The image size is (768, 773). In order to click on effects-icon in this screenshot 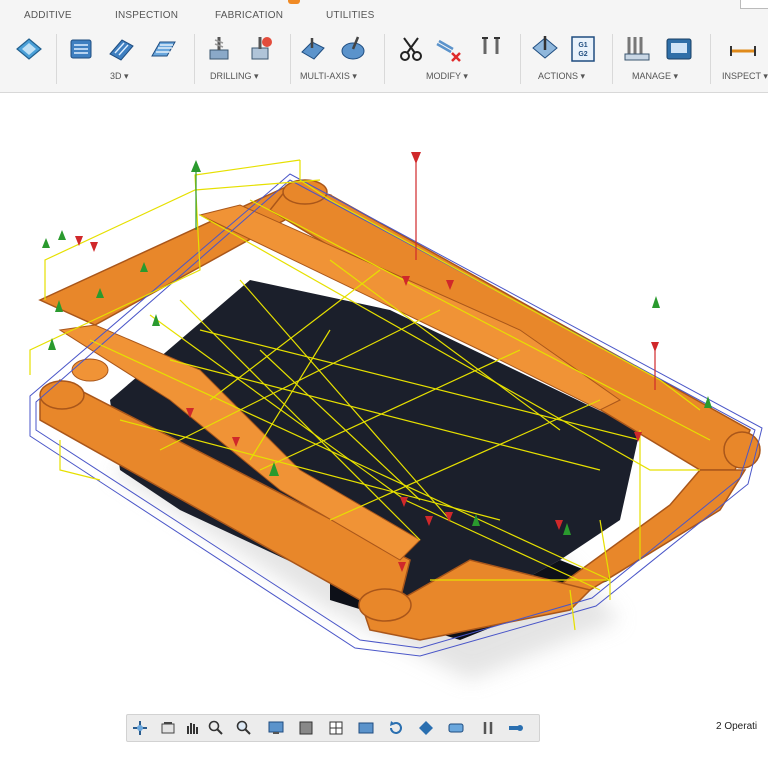, I will do `click(488, 728)`.